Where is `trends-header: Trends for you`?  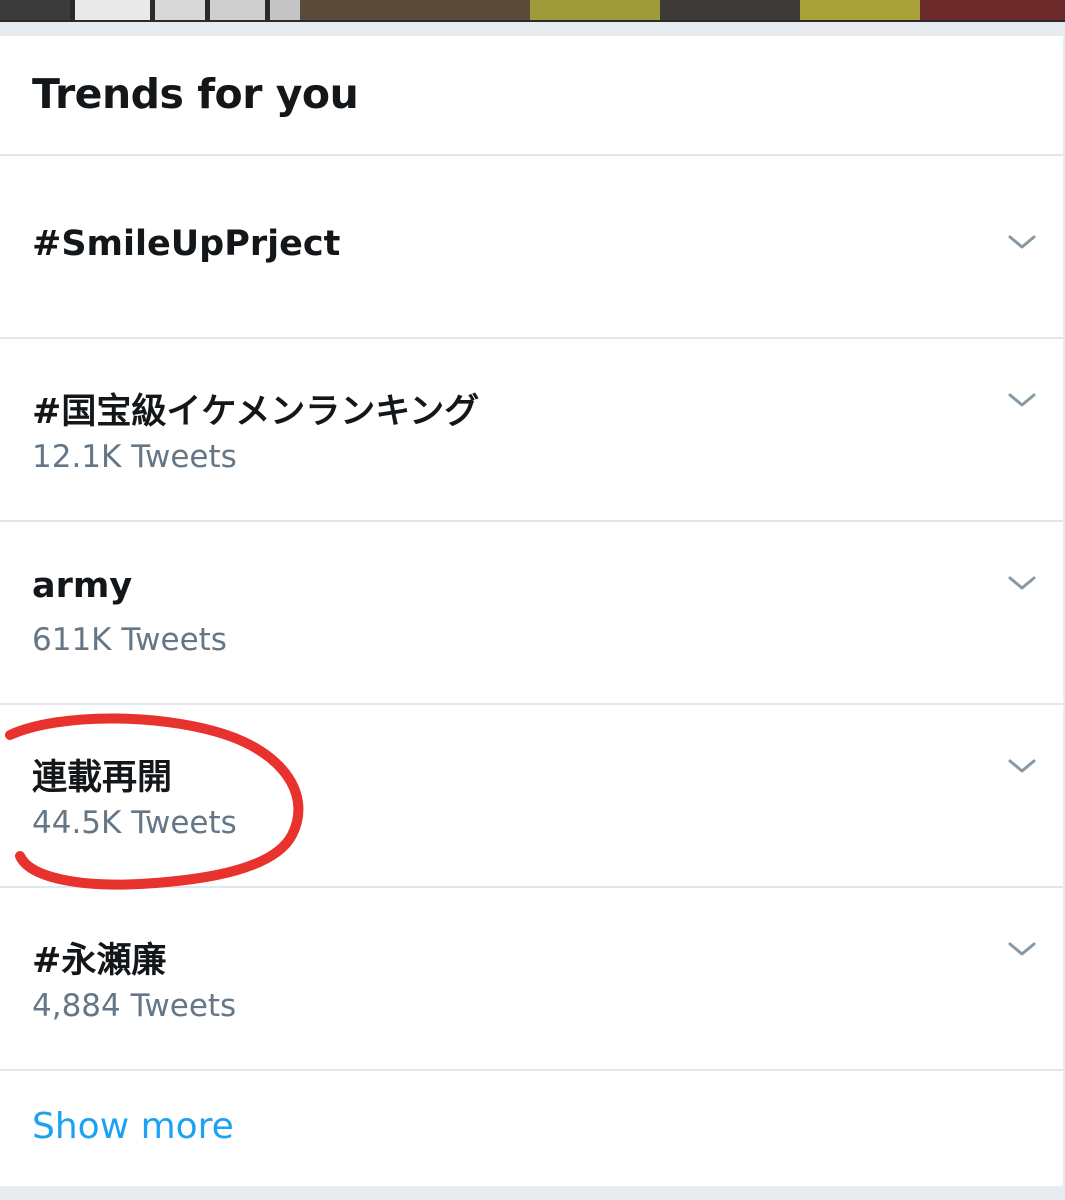
trends-header: Trends for you is located at coordinates (531, 96).